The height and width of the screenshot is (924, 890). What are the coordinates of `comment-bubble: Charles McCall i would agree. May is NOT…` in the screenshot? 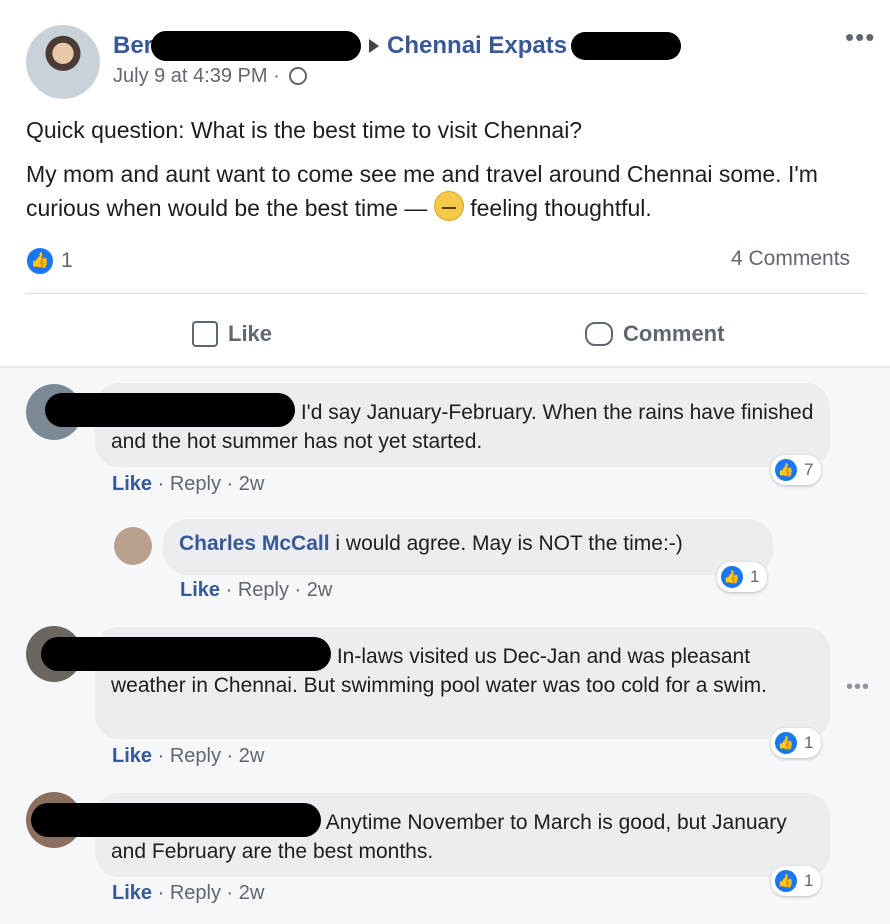 It's located at (468, 547).